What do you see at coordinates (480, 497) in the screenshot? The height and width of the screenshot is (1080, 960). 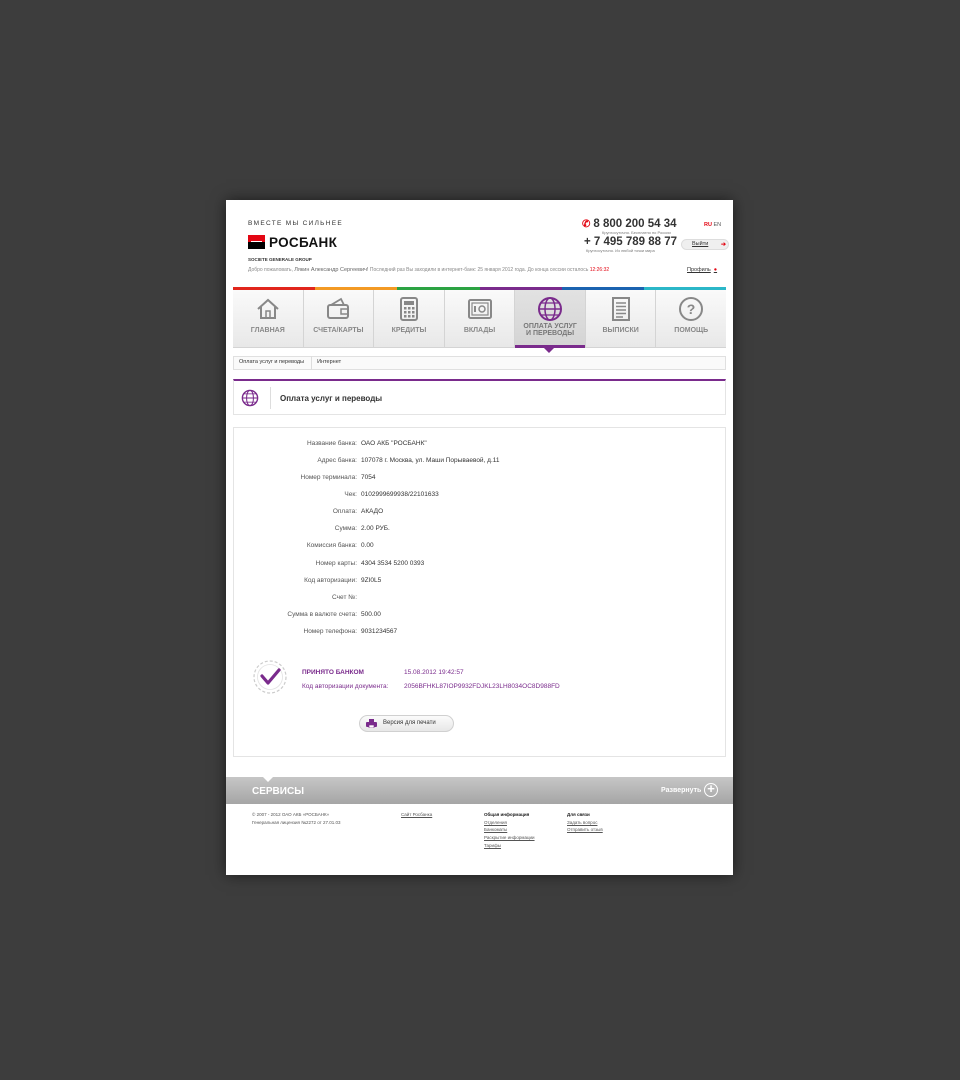 I see `receipt-row: Чек: 0102999699938/22101633` at bounding box center [480, 497].